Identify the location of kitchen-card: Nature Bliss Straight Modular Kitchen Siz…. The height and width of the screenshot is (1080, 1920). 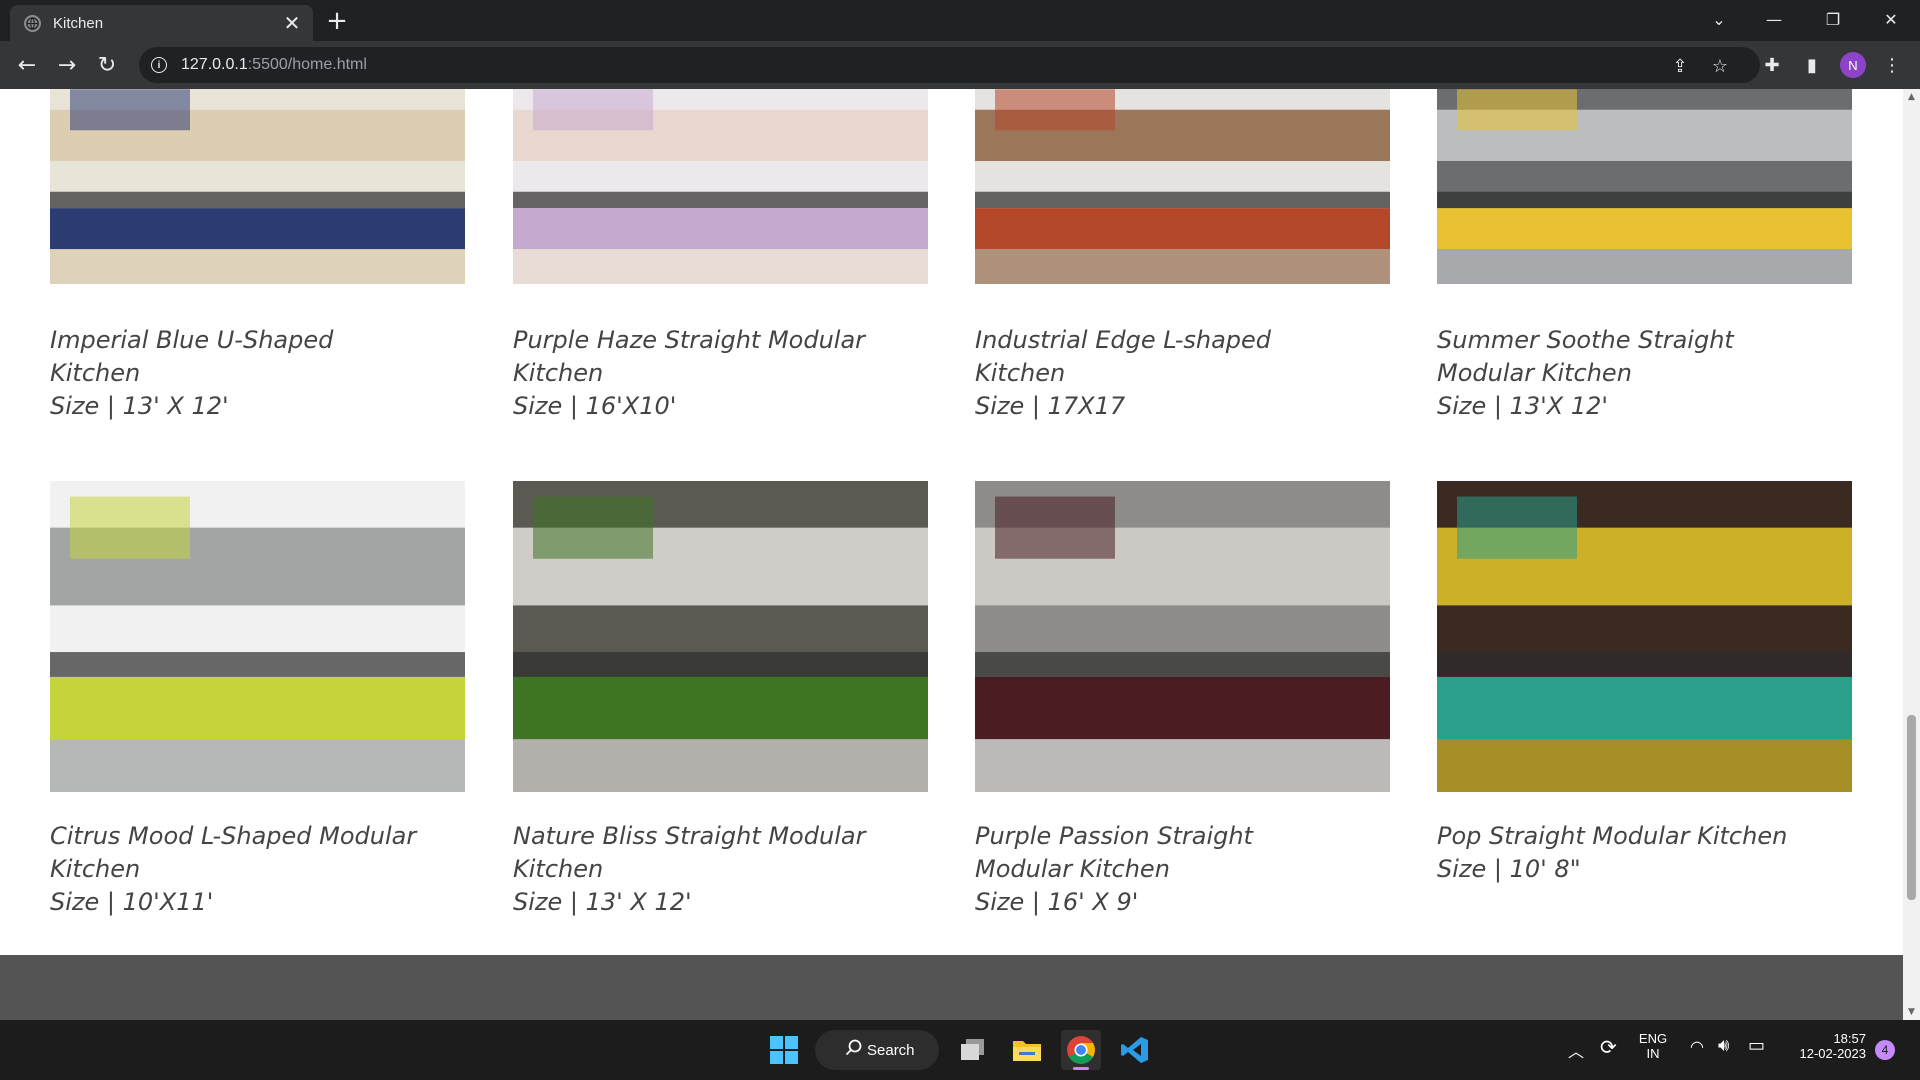
(720, 698).